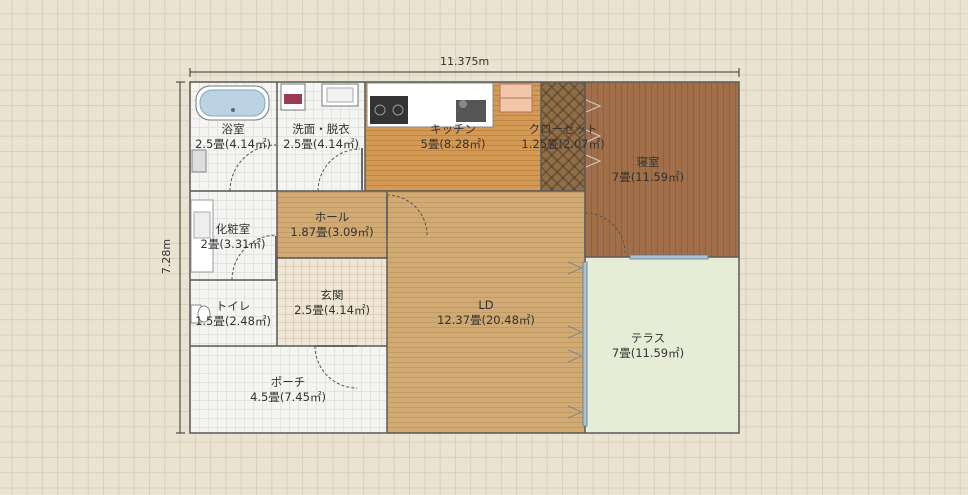  Describe the element at coordinates (332, 224) in the screenshot. I see `label-hall: ホール 1.87畳(3.09㎡)` at that location.